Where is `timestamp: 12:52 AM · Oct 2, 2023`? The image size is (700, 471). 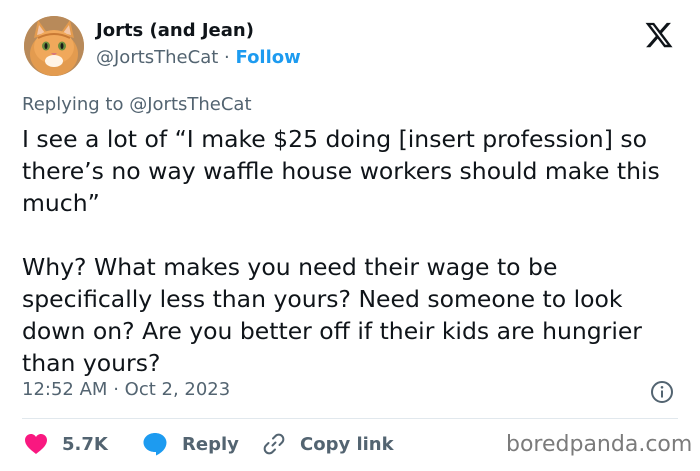
timestamp: 12:52 AM · Oct 2, 2023 is located at coordinates (126, 389).